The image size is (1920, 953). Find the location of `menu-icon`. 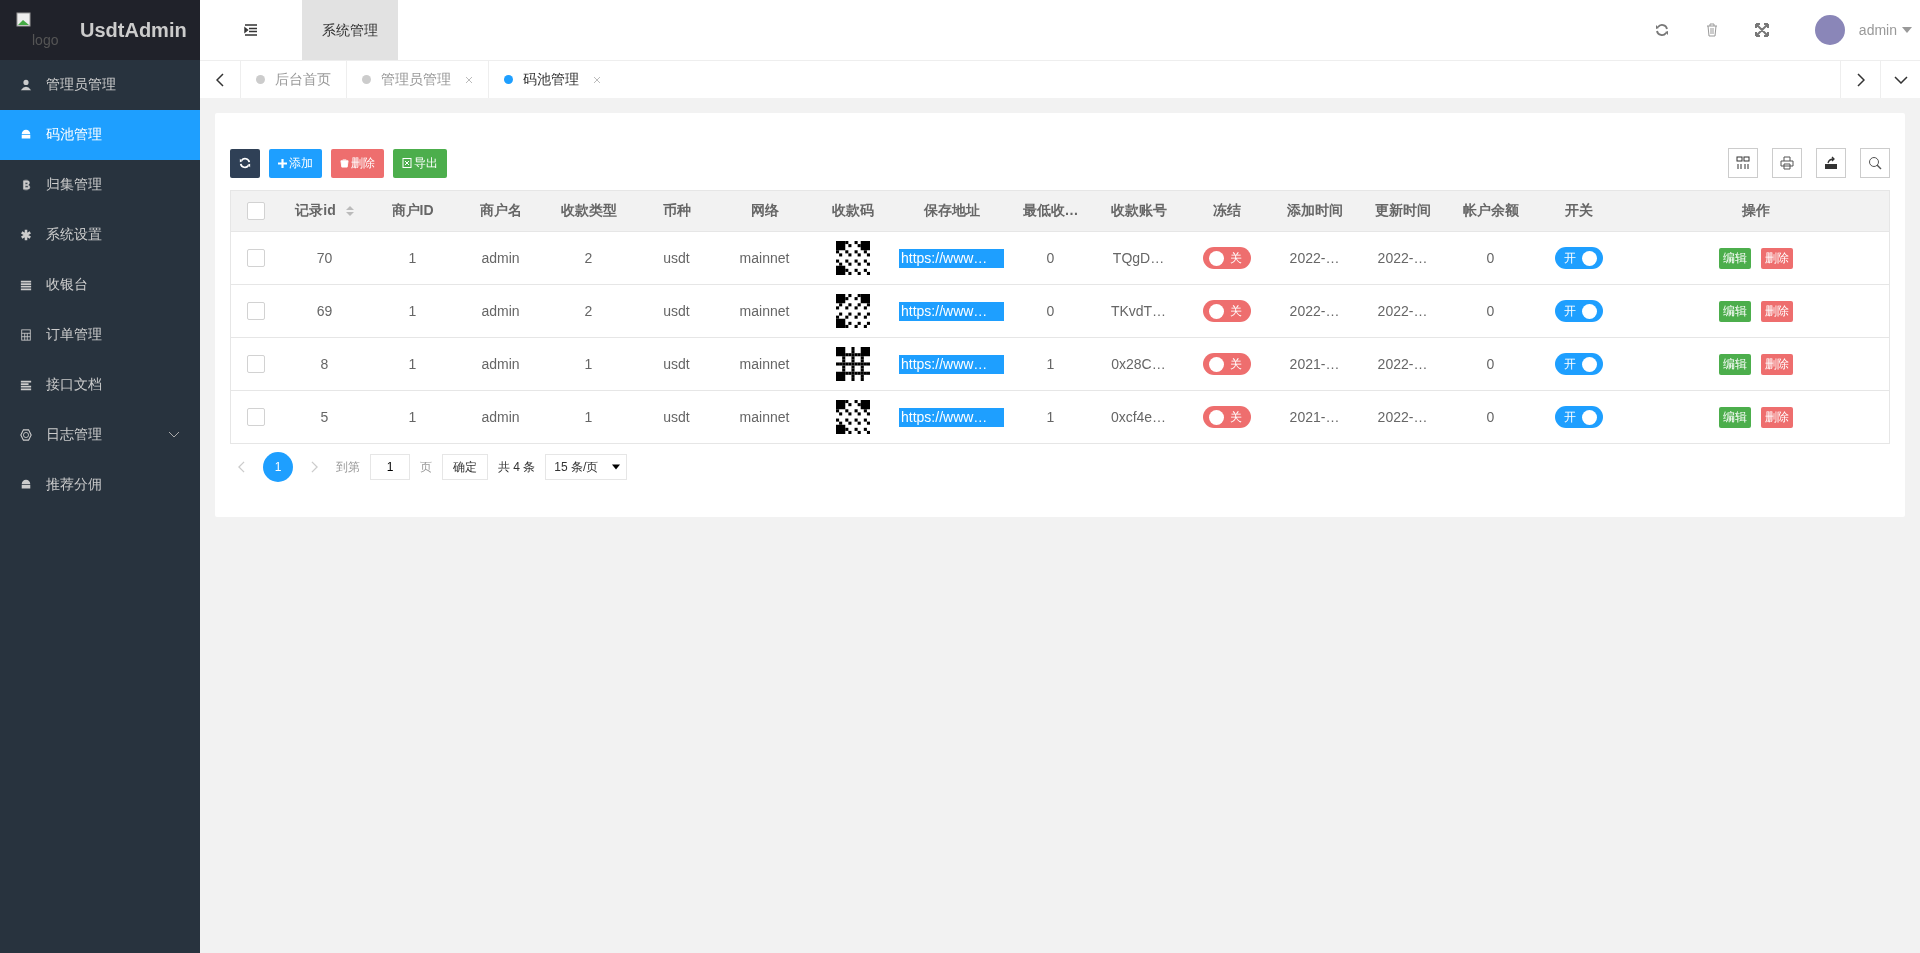

menu-icon is located at coordinates (251, 30).